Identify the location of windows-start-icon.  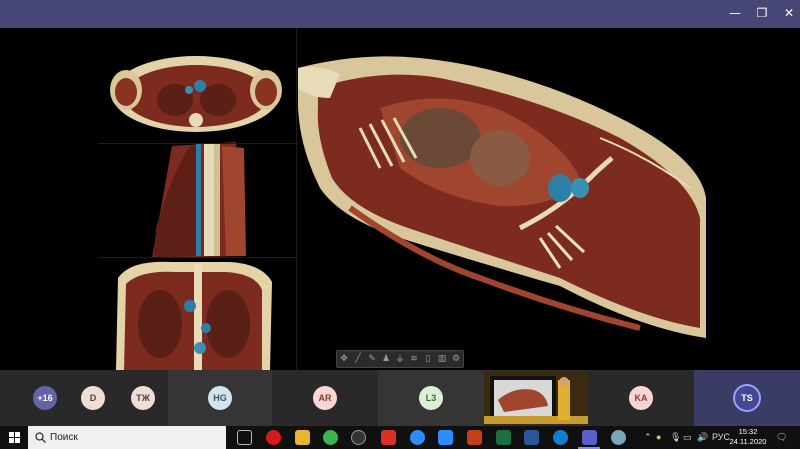
(14, 437).